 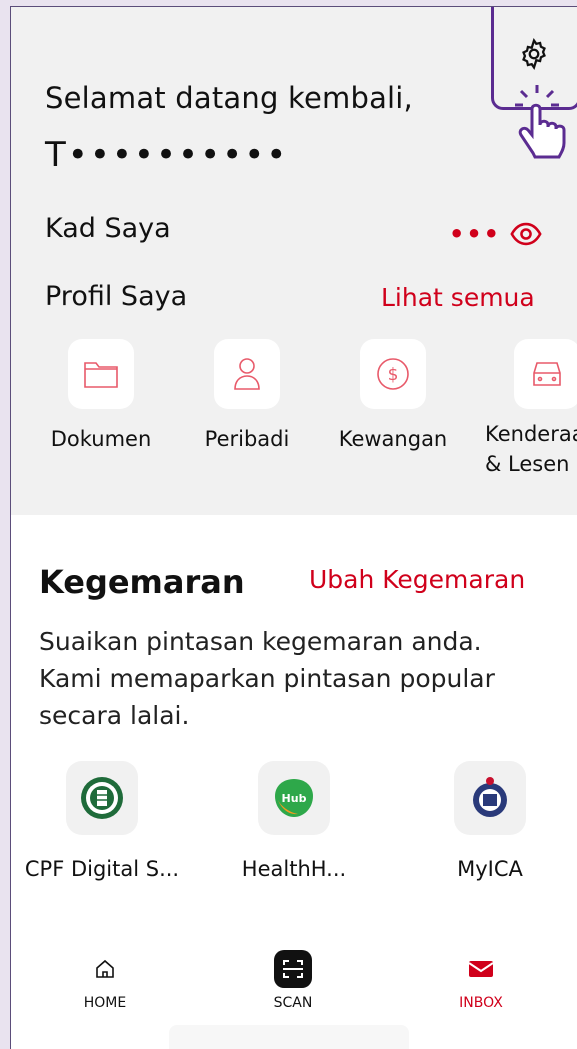 What do you see at coordinates (490, 797) in the screenshot?
I see `ica-logo-icon` at bounding box center [490, 797].